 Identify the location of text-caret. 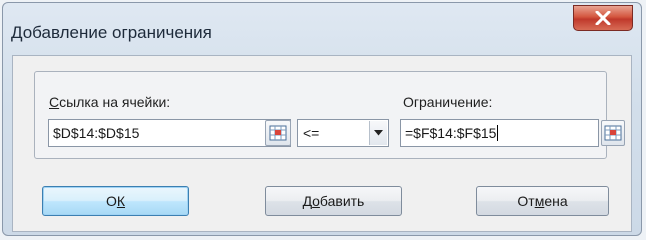
(498, 133).